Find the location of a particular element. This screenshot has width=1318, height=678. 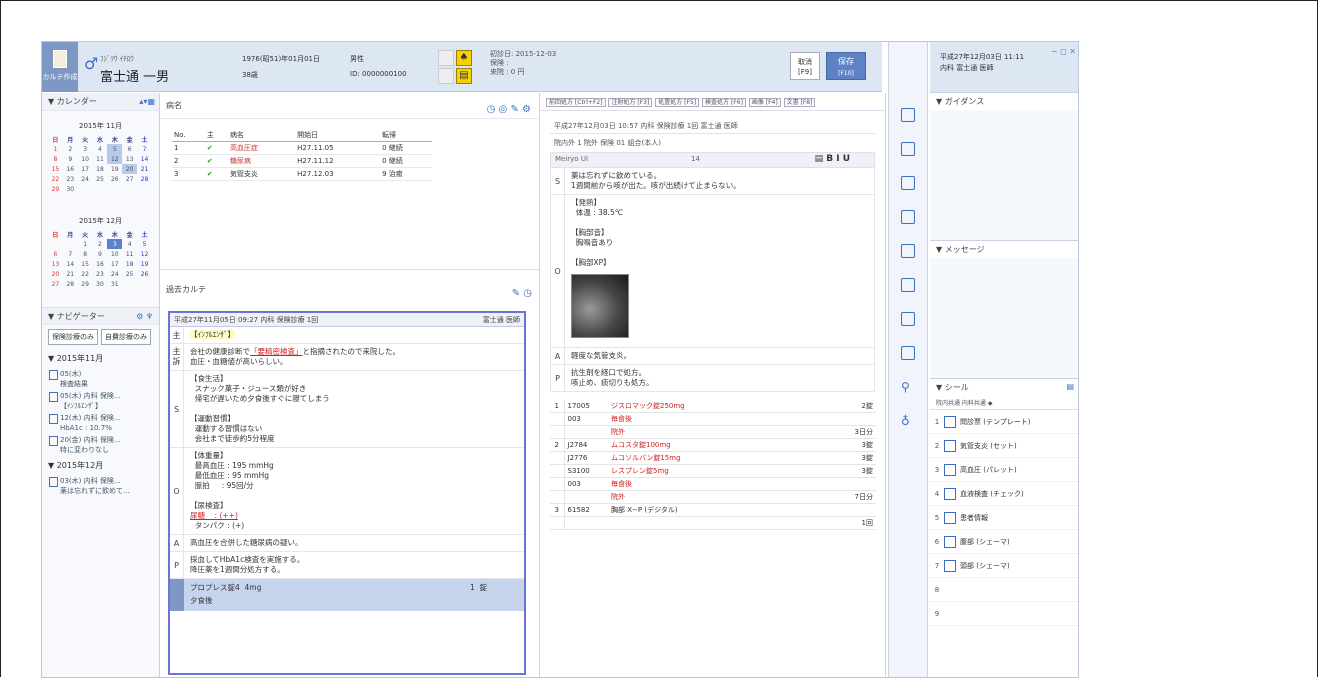

tree-icon: ⚲ is located at coordinates (908, 387).